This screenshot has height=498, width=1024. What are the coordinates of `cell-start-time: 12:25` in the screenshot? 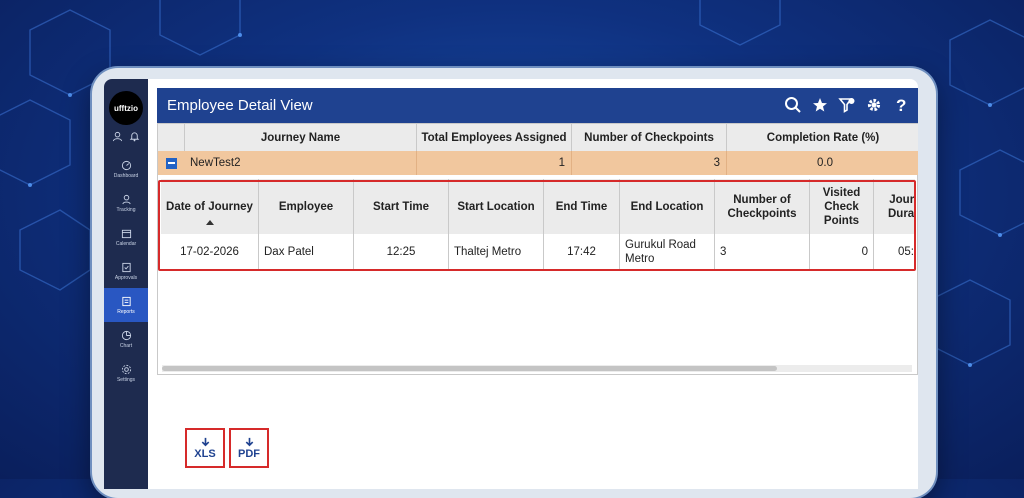 It's located at (401, 251).